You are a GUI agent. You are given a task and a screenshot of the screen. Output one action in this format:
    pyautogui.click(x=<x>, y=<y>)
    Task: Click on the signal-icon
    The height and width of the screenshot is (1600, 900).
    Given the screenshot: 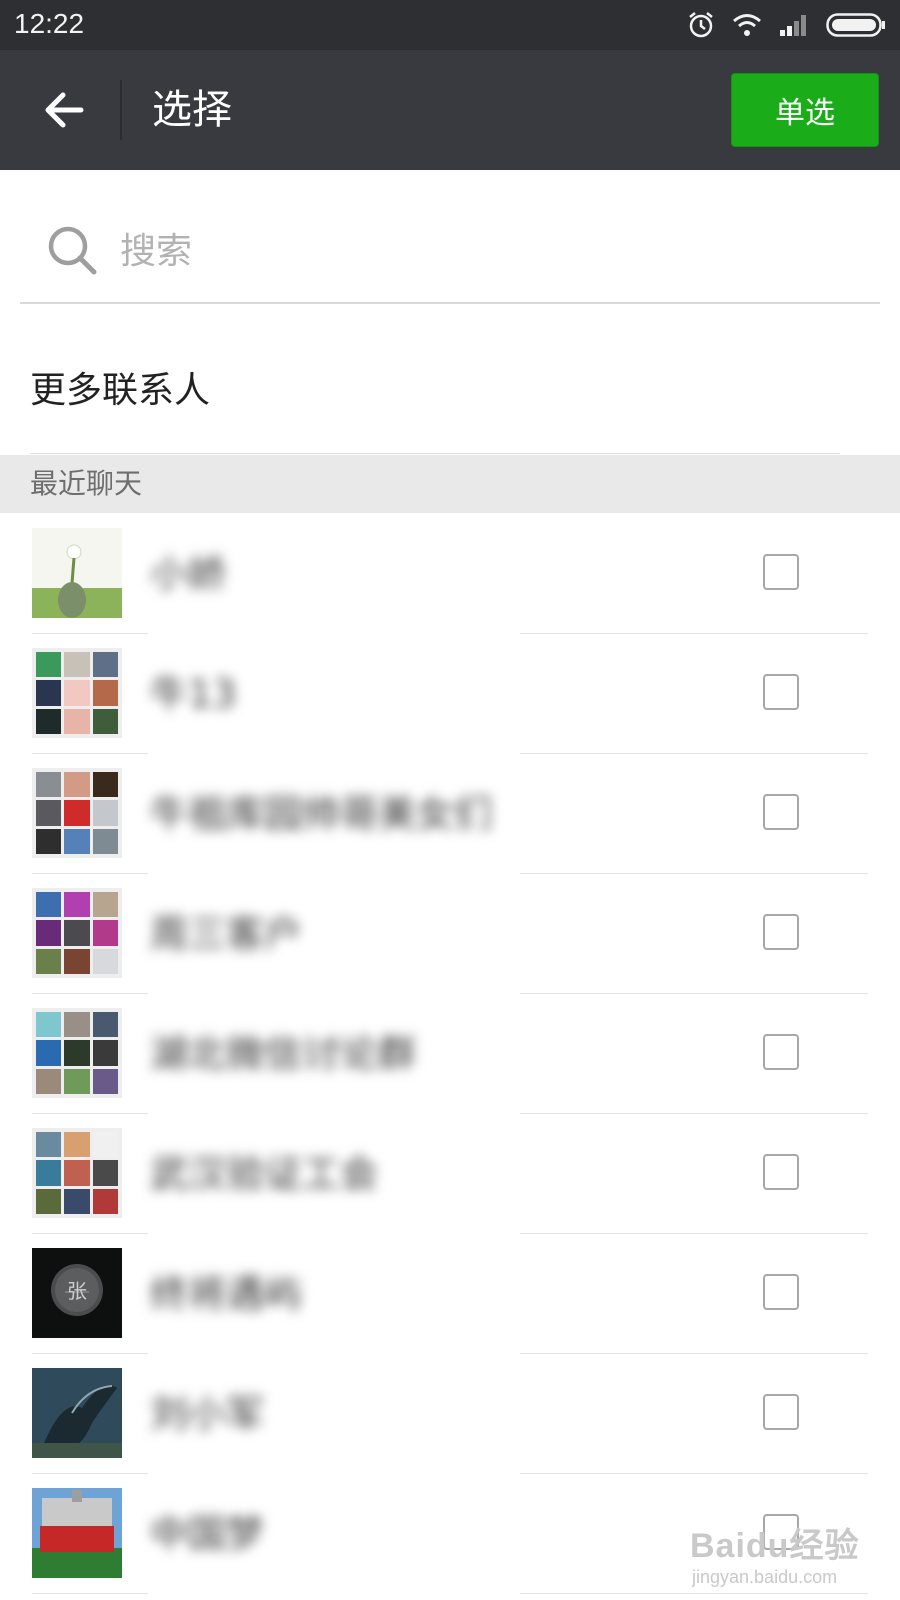 What is the action you would take?
    pyautogui.click(x=793, y=25)
    